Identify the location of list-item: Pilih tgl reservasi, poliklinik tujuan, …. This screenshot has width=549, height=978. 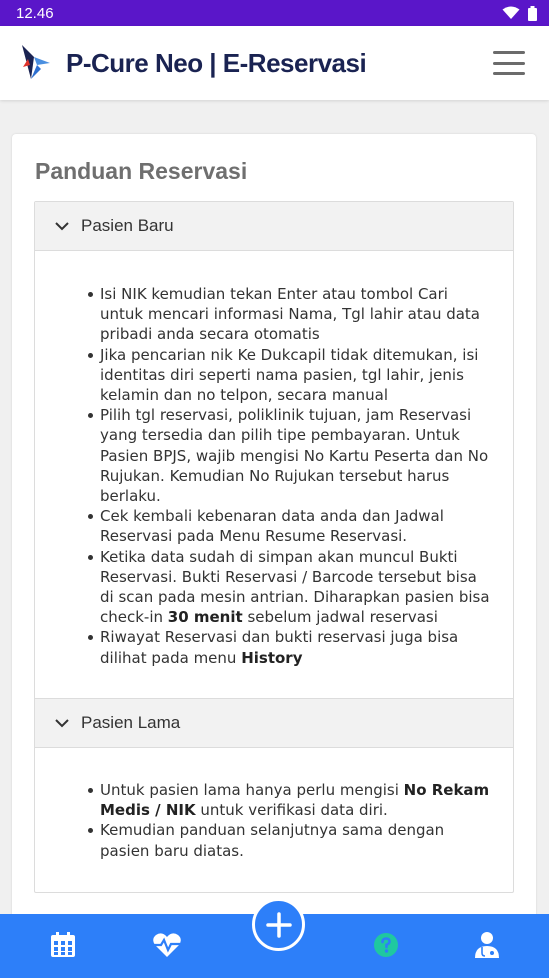
(290, 455).